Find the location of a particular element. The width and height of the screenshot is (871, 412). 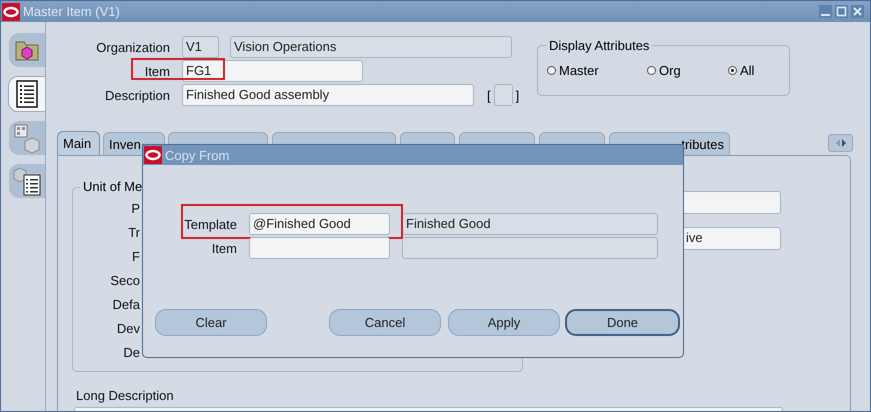

radio-label: Master is located at coordinates (579, 70).